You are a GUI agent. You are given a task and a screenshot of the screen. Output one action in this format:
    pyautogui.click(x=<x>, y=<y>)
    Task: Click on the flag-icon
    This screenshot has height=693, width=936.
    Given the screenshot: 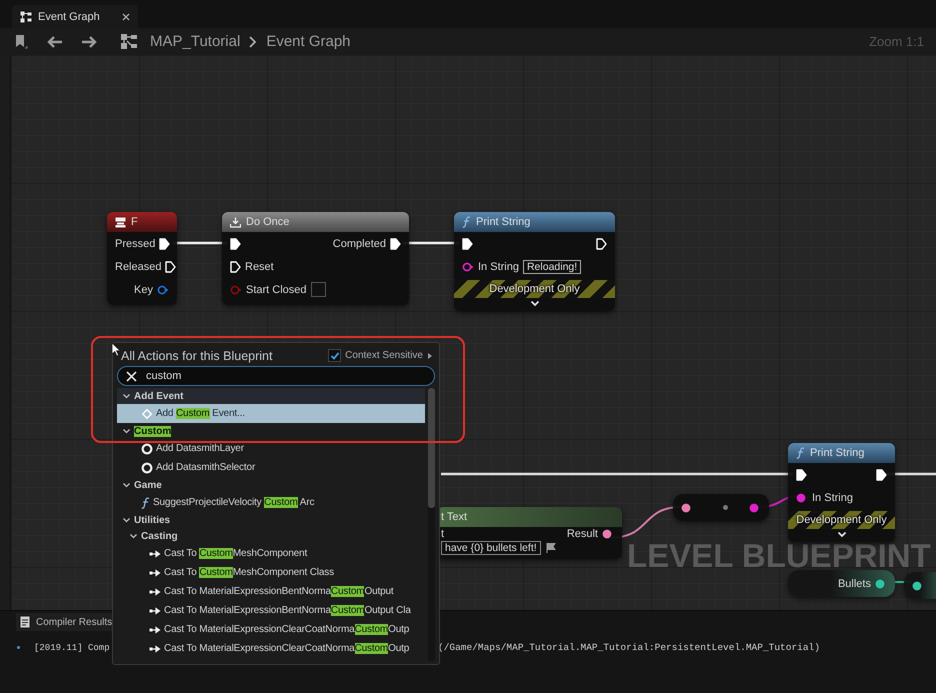 What is the action you would take?
    pyautogui.click(x=550, y=548)
    